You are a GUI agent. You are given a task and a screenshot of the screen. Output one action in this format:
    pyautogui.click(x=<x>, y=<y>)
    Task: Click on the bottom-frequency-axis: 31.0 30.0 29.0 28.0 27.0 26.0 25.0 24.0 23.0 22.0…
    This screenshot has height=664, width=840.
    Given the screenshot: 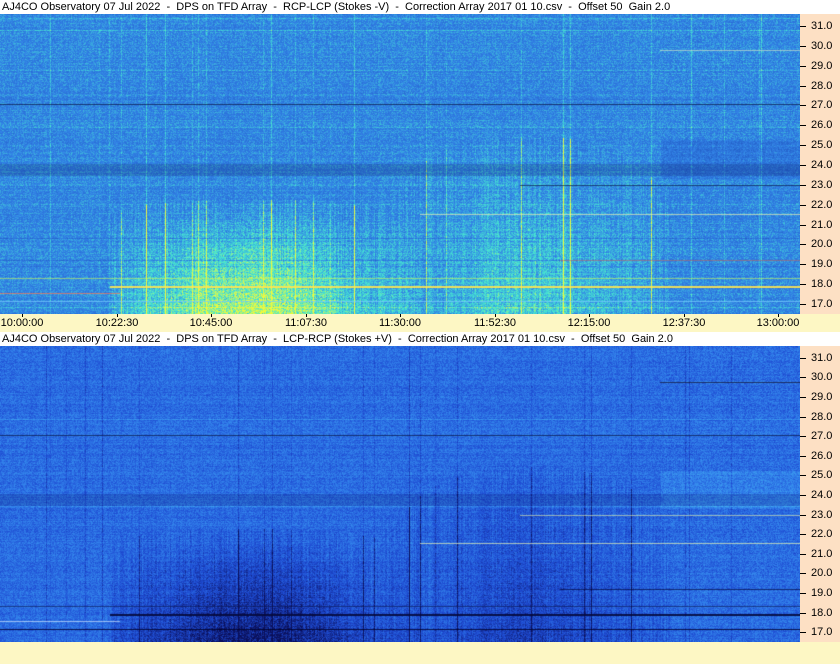 What is the action you would take?
    pyautogui.click(x=820, y=494)
    